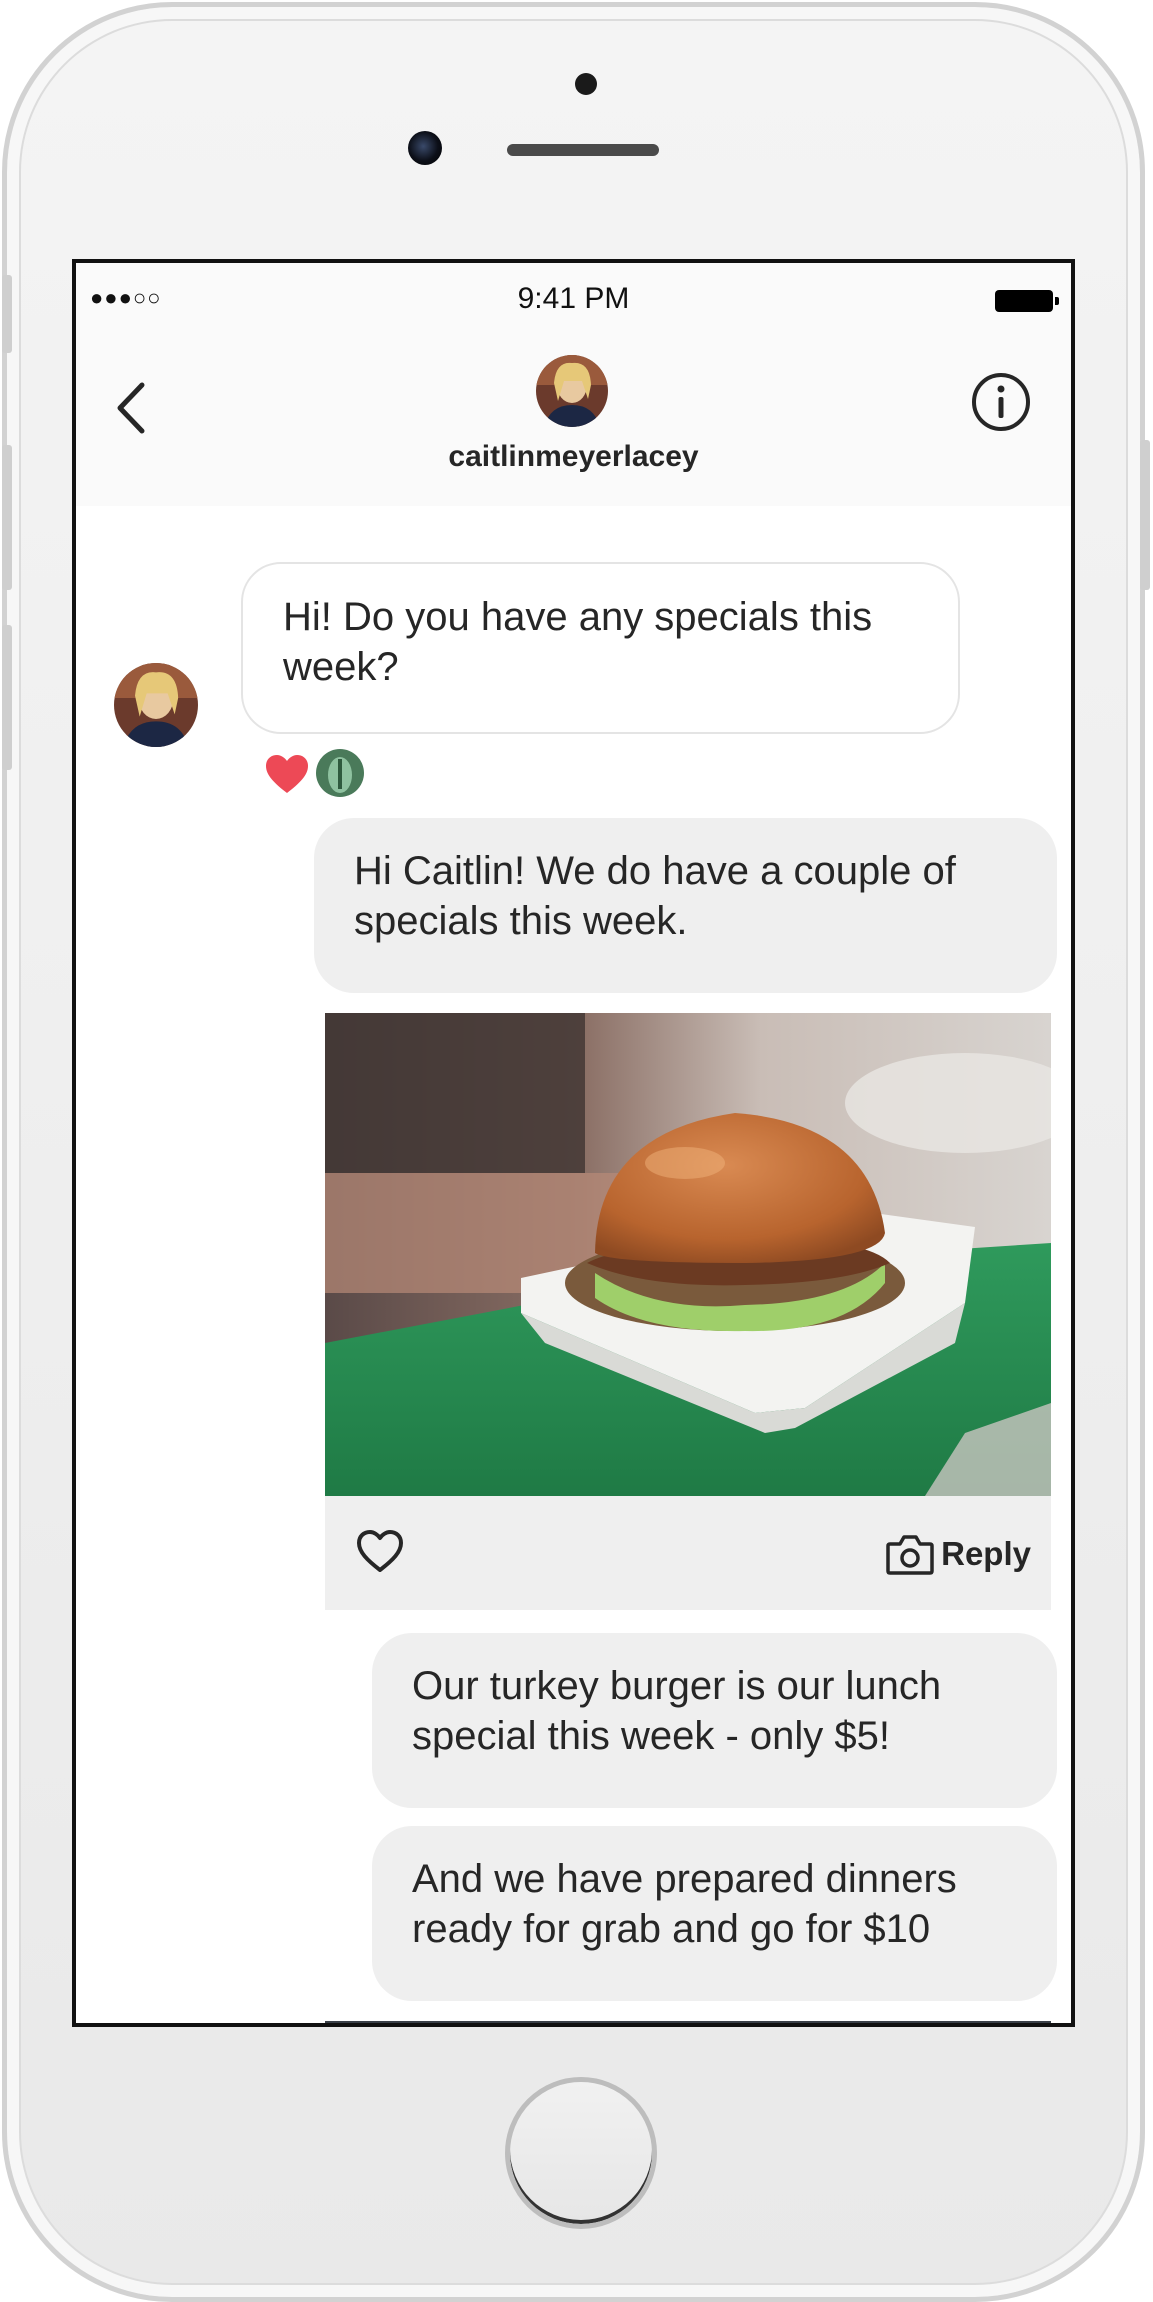 The height and width of the screenshot is (2302, 1153). Describe the element at coordinates (573, 298) in the screenshot. I see `status-time: 9:41 PM` at that location.